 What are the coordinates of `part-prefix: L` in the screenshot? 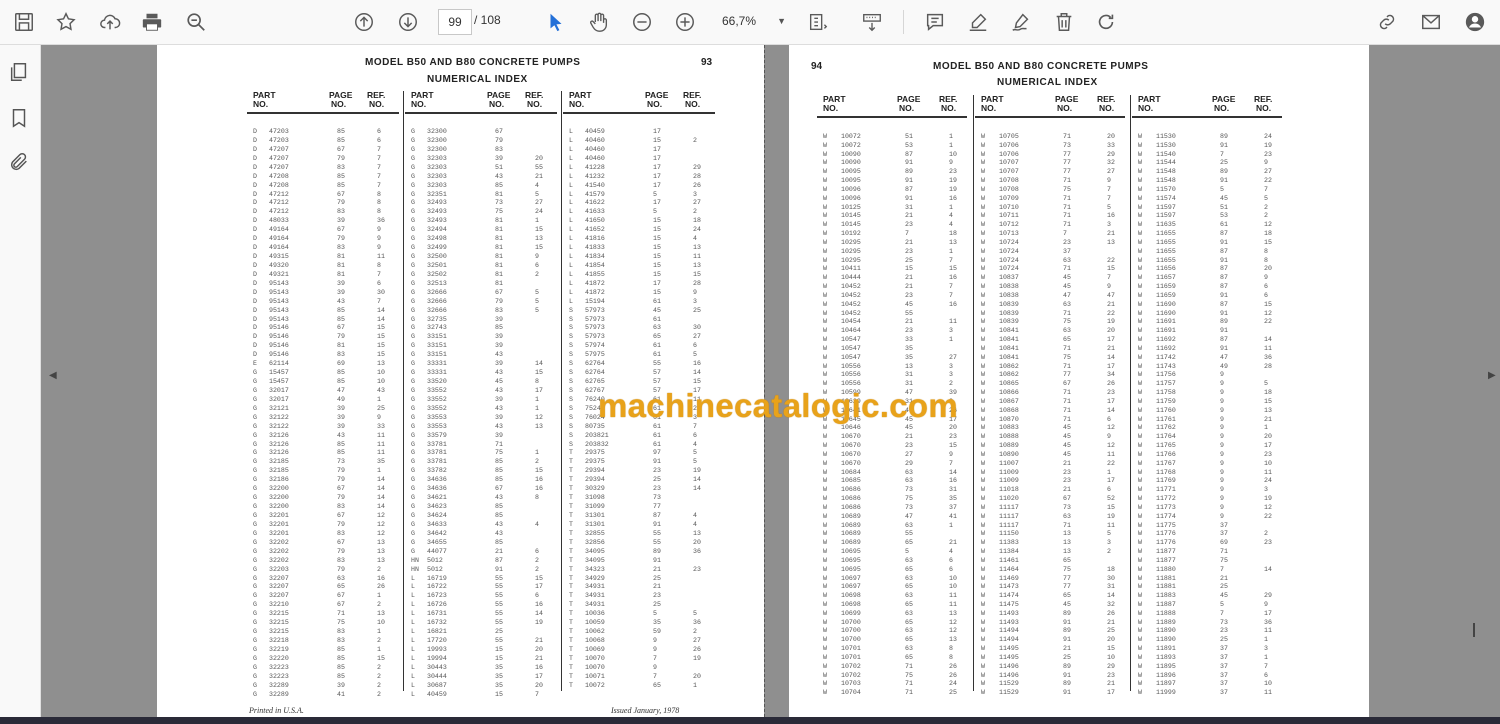 It's located at (413, 605).